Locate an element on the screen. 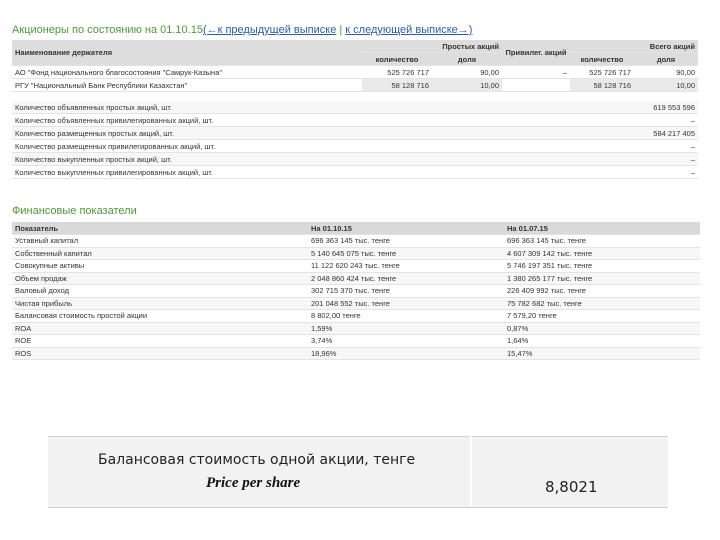 This screenshot has width=720, height=540. count-value: 584 217 405 is located at coordinates (631, 133).